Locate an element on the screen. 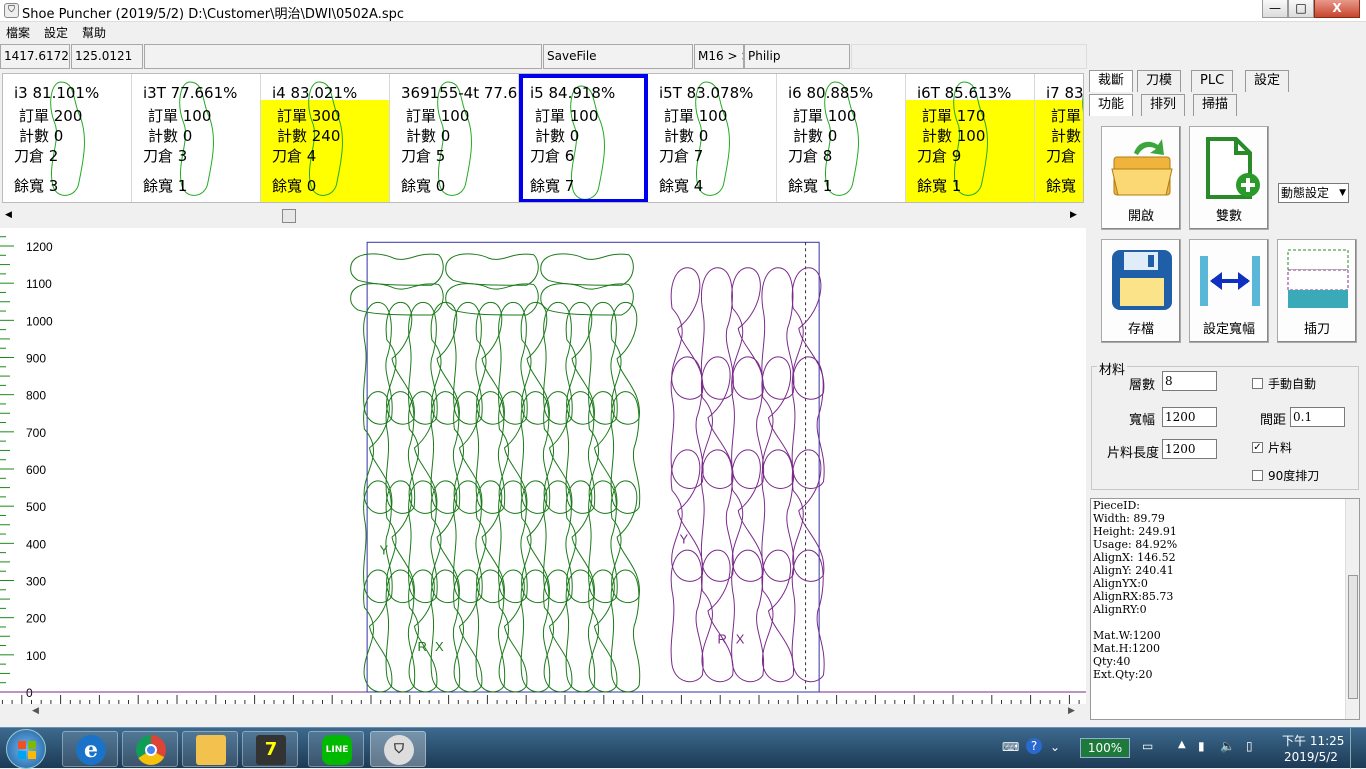 This screenshot has width=1366, height=769. start-orb-icon is located at coordinates (26, 749).